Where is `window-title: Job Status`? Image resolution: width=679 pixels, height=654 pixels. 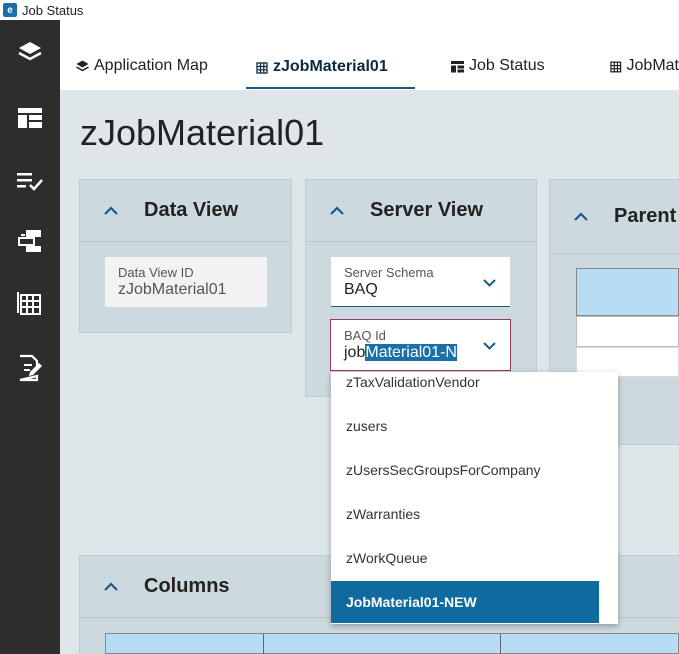
window-title: Job Status is located at coordinates (53, 10).